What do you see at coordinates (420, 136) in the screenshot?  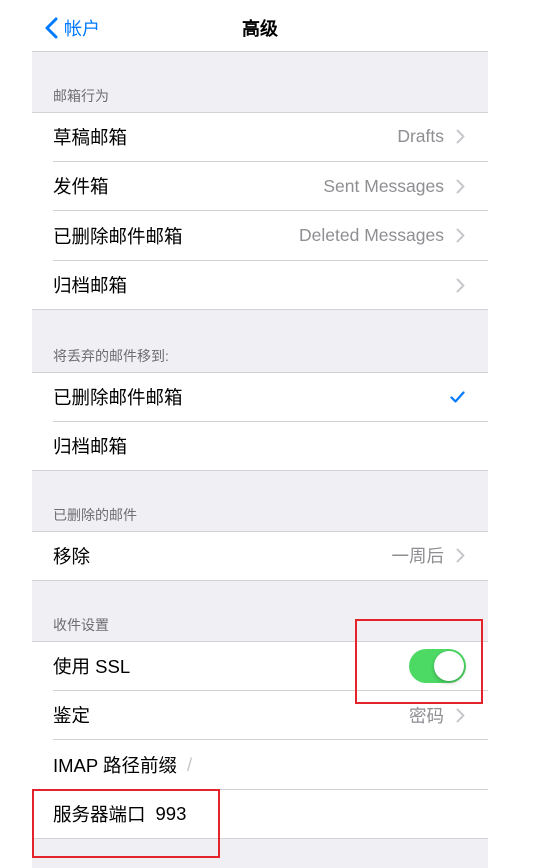 I see `row-value-drafts-mailbox: Drafts` at bounding box center [420, 136].